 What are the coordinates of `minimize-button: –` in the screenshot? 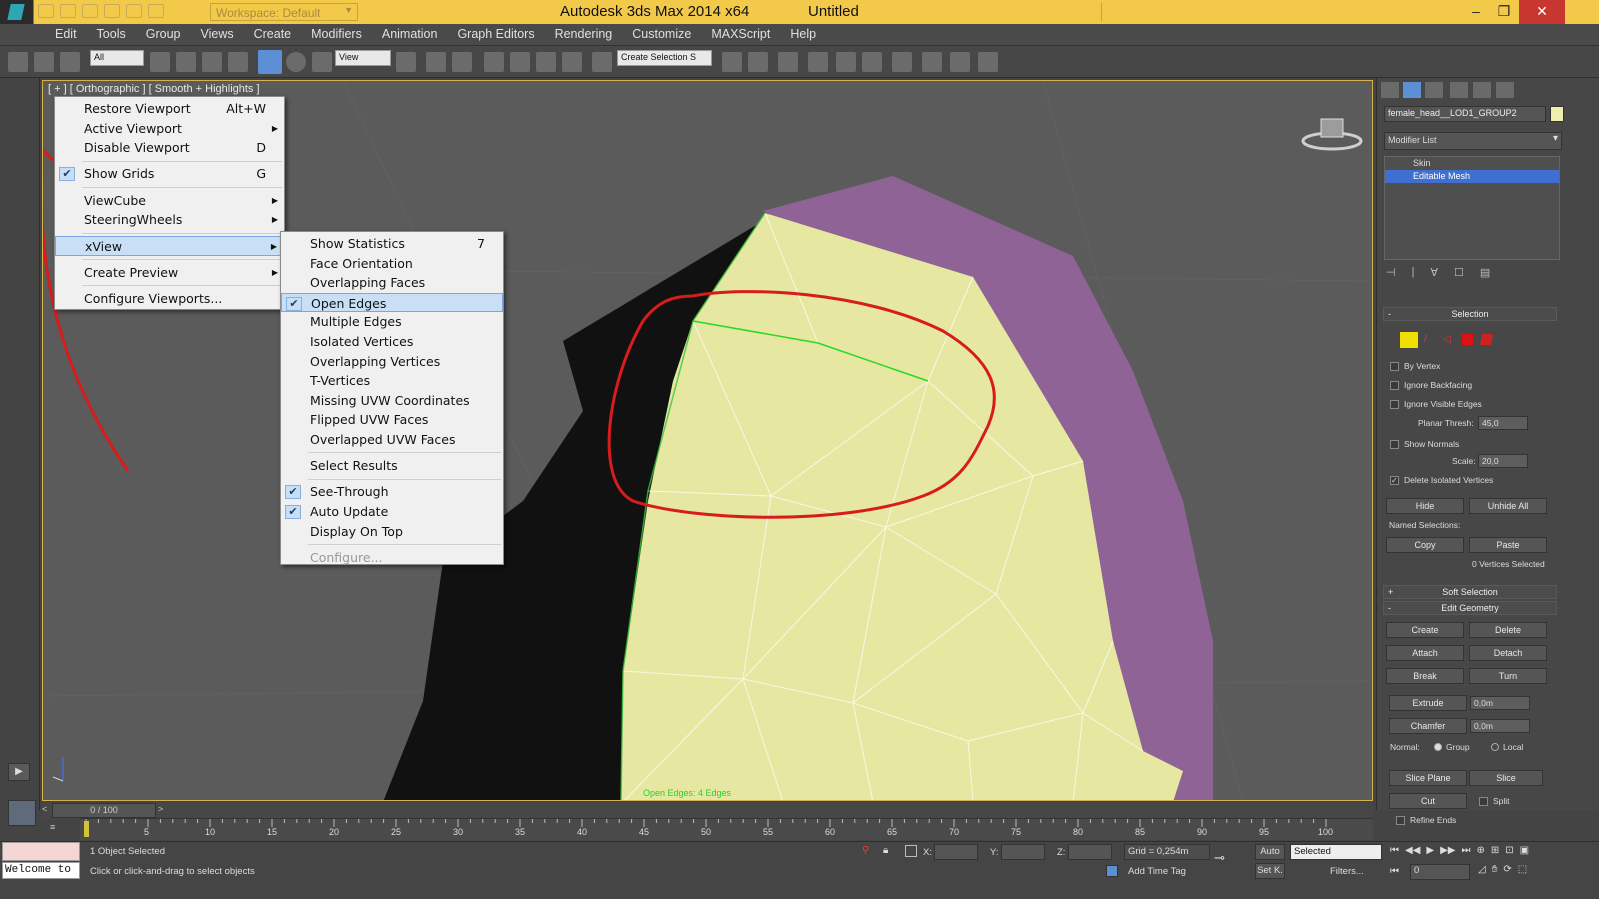 It's located at (1476, 12).